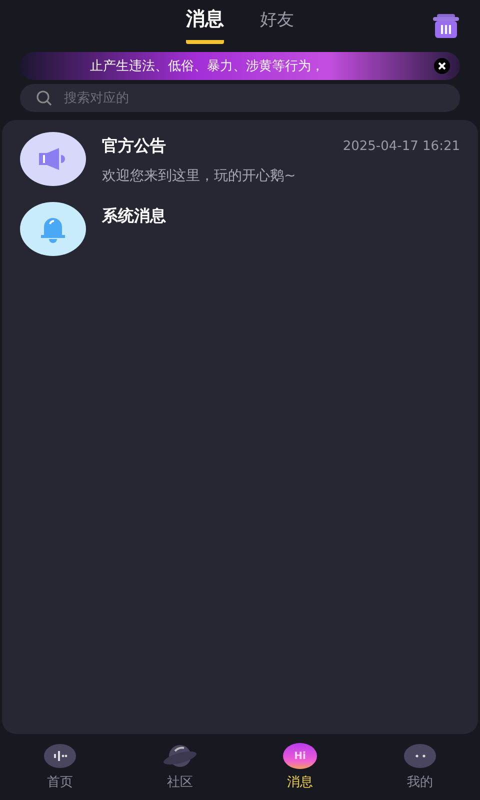 The width and height of the screenshot is (480, 800). Describe the element at coordinates (180, 756) in the screenshot. I see `planet-icon` at that location.